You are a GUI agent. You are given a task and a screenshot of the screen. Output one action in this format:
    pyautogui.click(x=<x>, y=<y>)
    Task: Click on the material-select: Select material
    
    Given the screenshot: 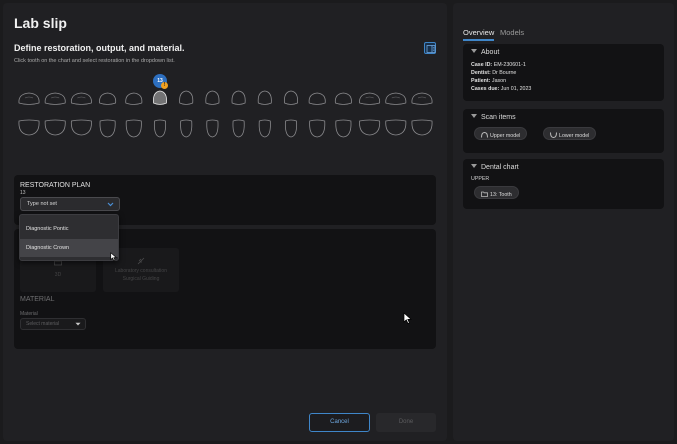 What is the action you would take?
    pyautogui.click(x=53, y=324)
    